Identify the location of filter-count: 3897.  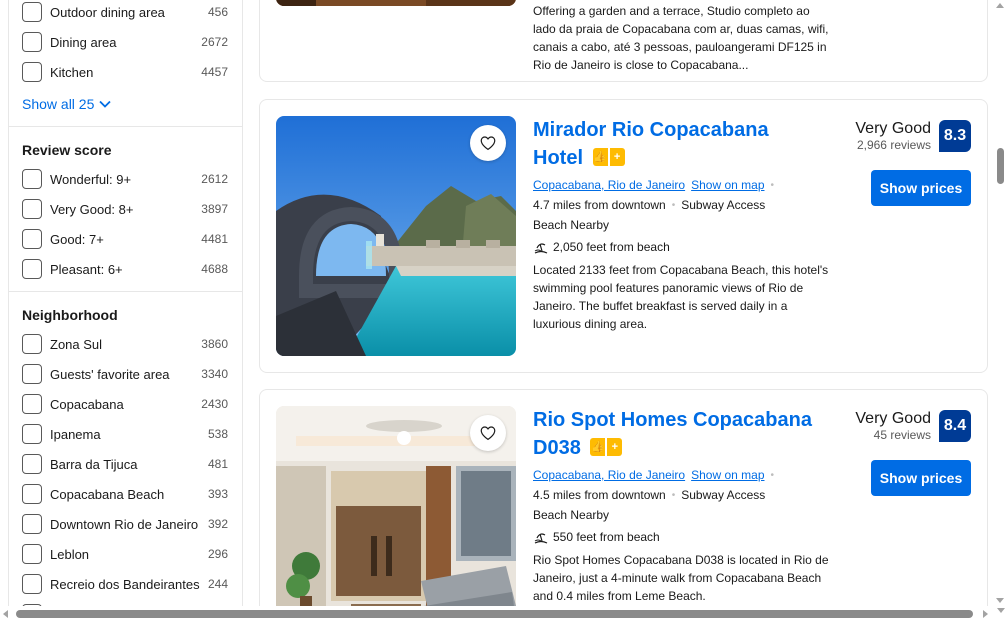
(214, 209).